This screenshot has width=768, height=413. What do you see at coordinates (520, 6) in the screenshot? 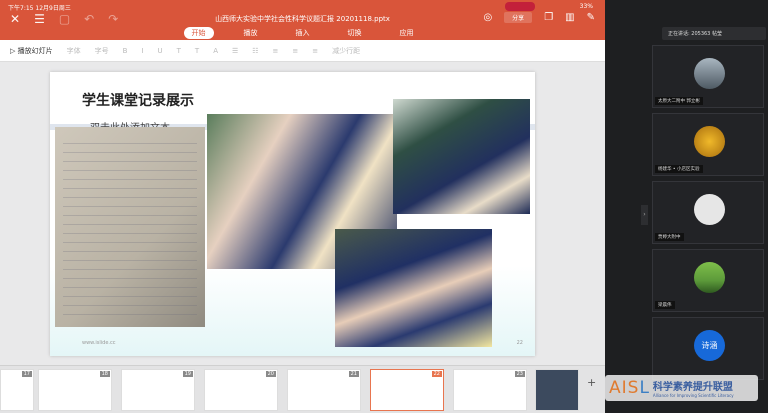
I see `recording-indicator` at bounding box center [520, 6].